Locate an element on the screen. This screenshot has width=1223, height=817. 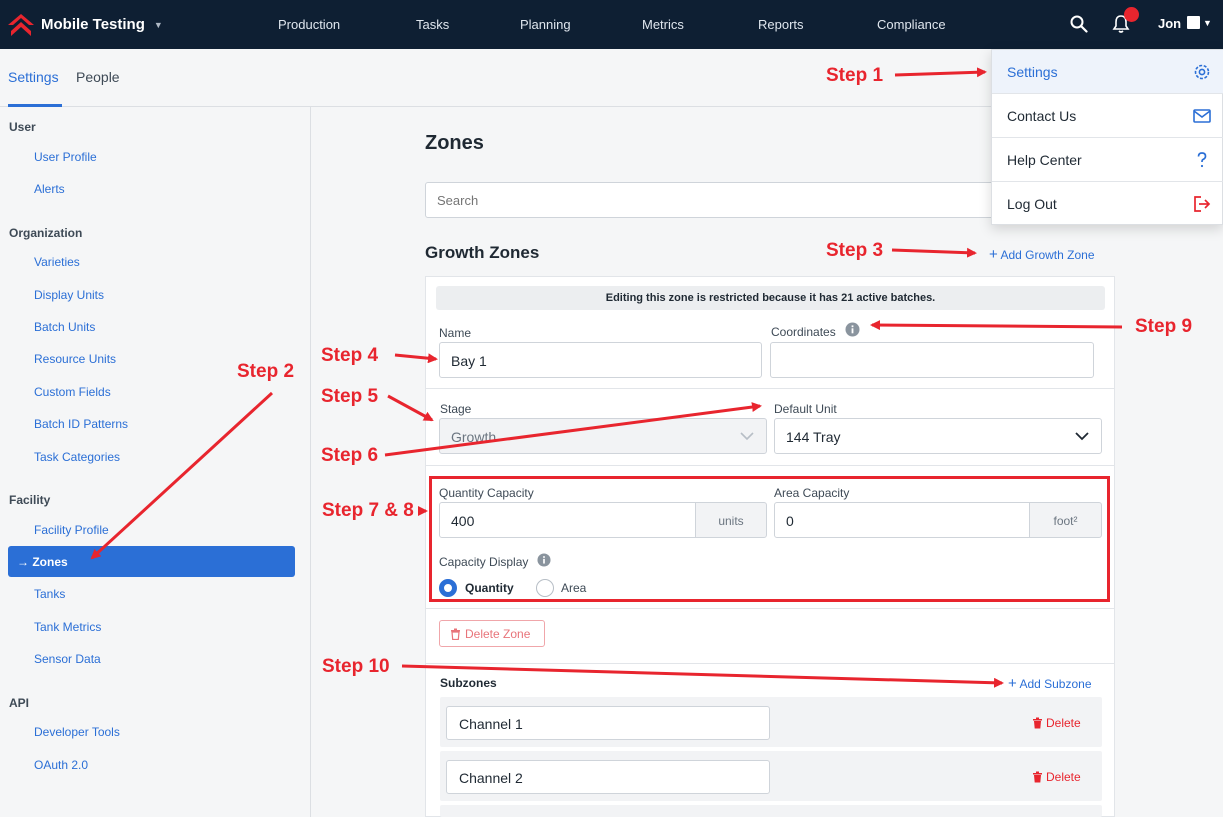
nav-planning: Planning is located at coordinates (545, 24).